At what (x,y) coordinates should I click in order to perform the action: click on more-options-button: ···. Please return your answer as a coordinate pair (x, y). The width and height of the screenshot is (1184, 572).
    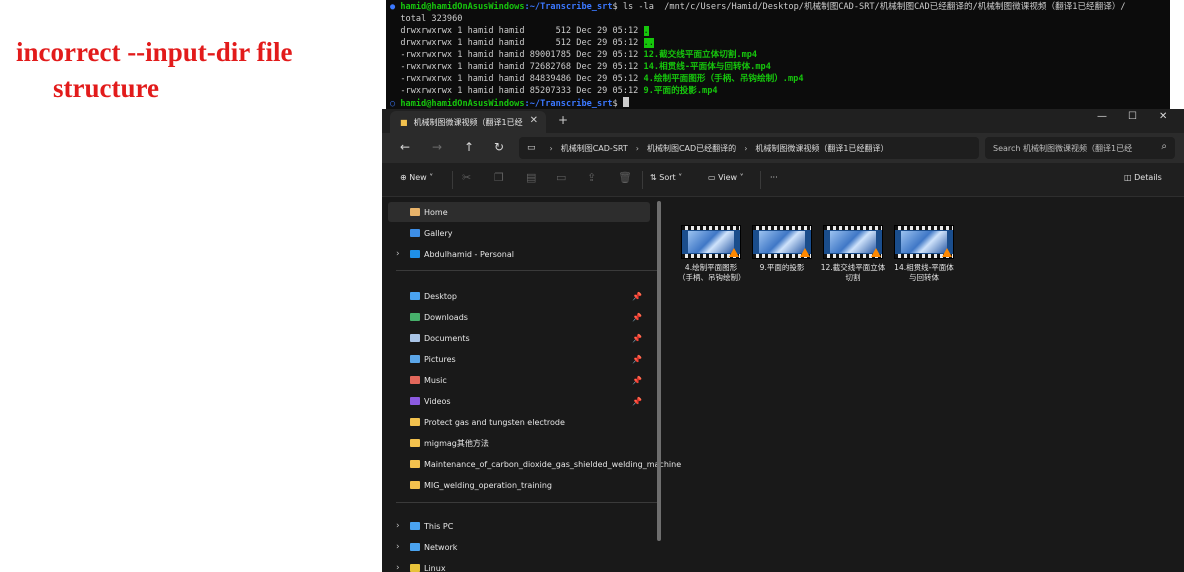
    Looking at the image, I should click on (774, 177).